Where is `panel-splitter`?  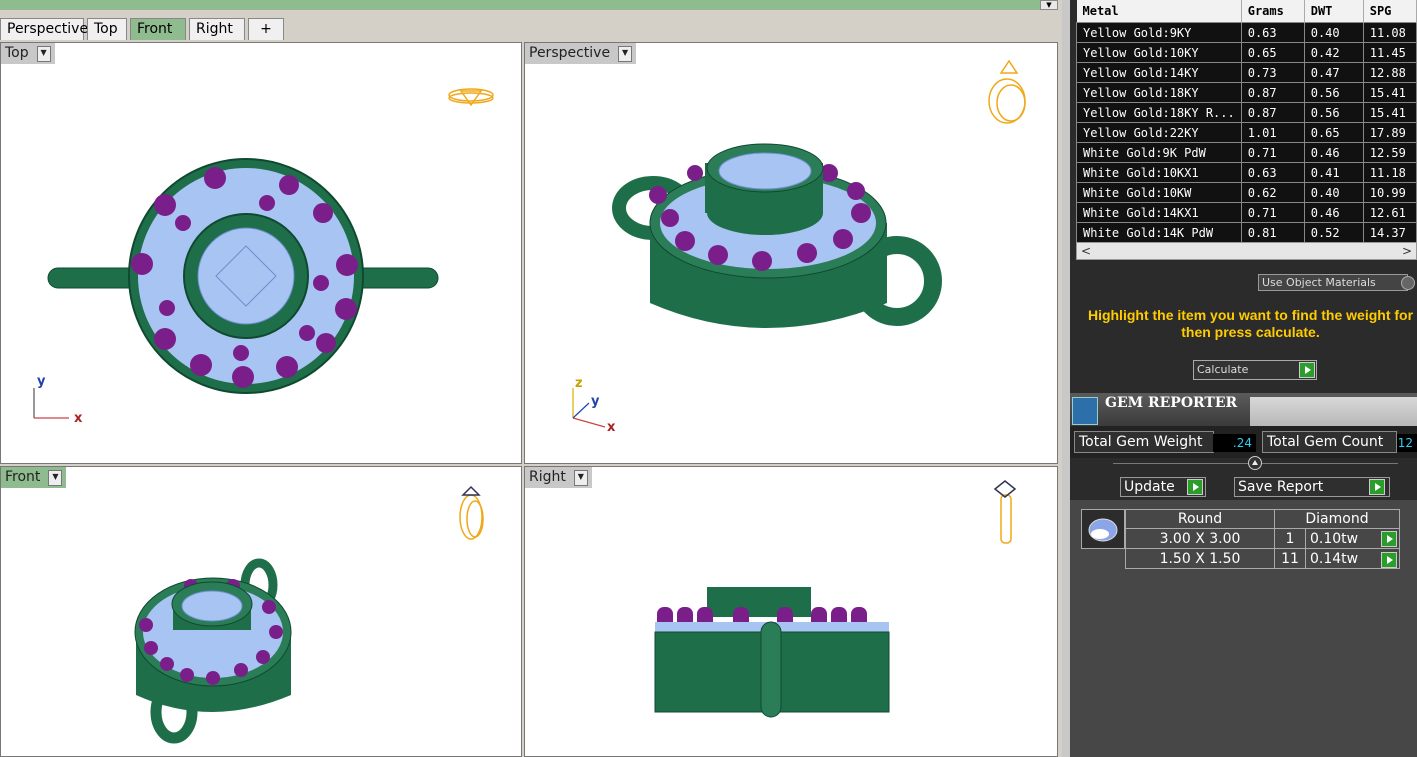 panel-splitter is located at coordinates (1066, 378).